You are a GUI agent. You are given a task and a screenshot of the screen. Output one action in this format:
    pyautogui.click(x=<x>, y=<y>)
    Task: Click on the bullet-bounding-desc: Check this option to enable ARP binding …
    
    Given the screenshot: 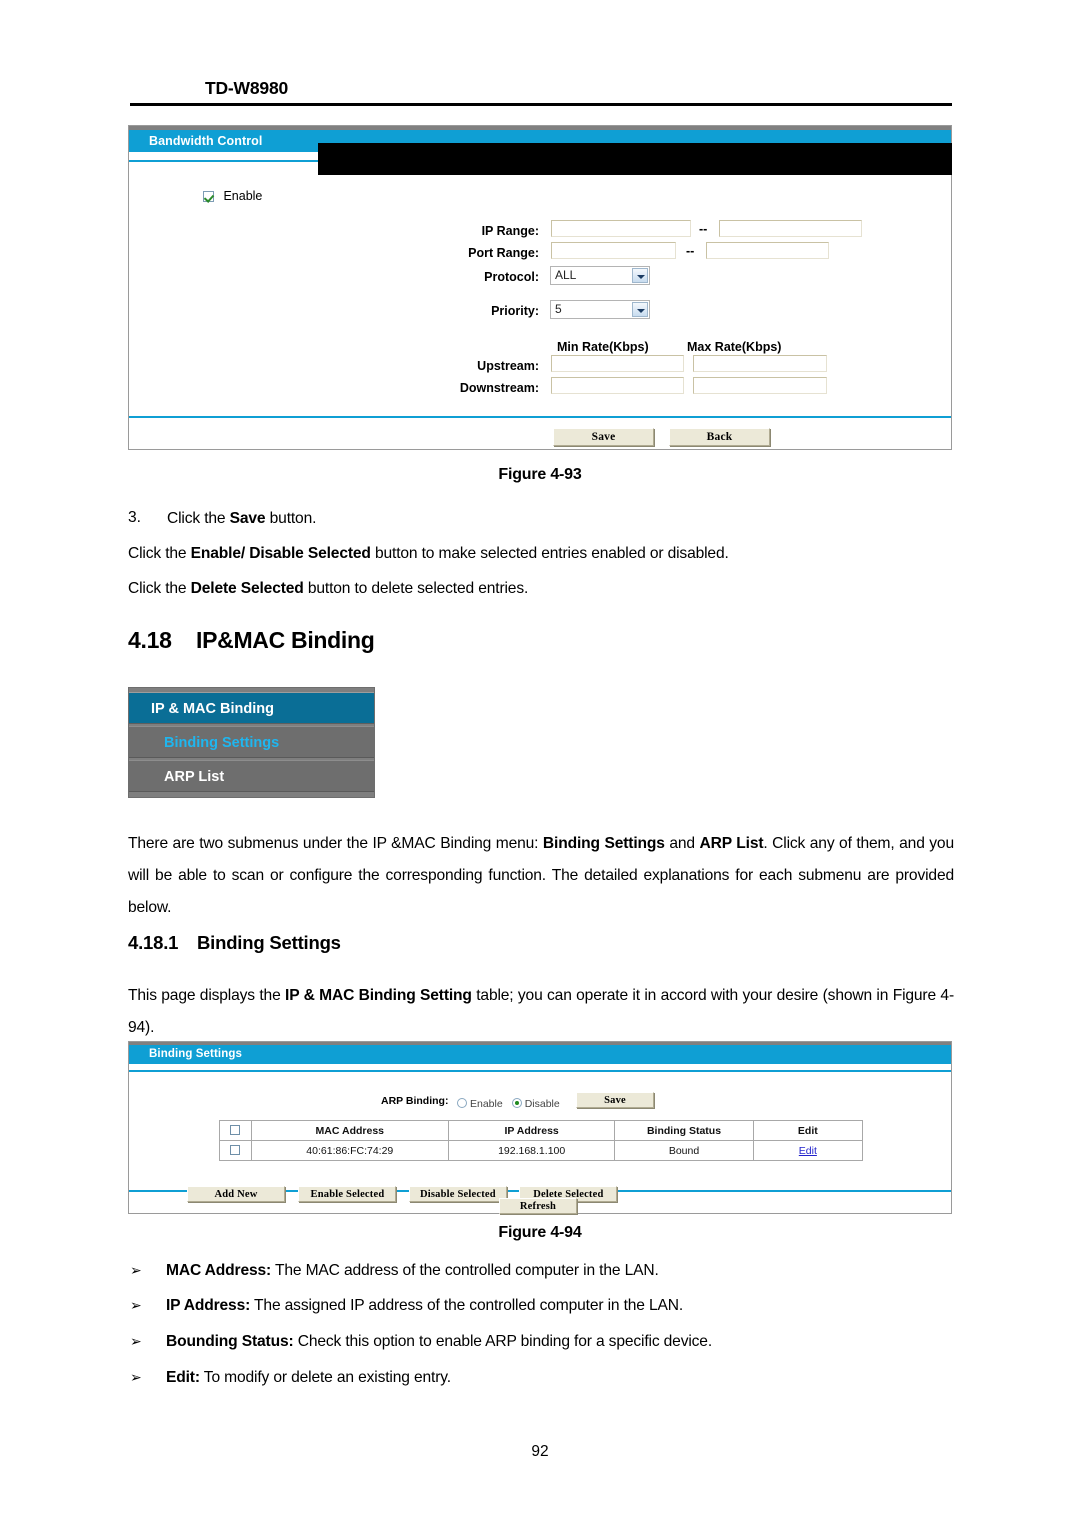 What is the action you would take?
    pyautogui.click(x=503, y=1341)
    